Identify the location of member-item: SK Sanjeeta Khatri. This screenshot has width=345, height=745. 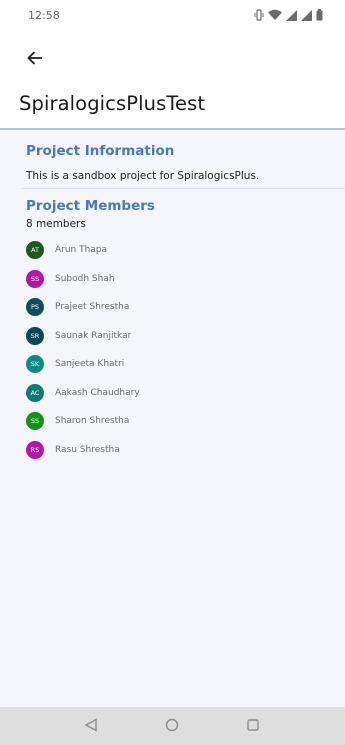
(83, 364).